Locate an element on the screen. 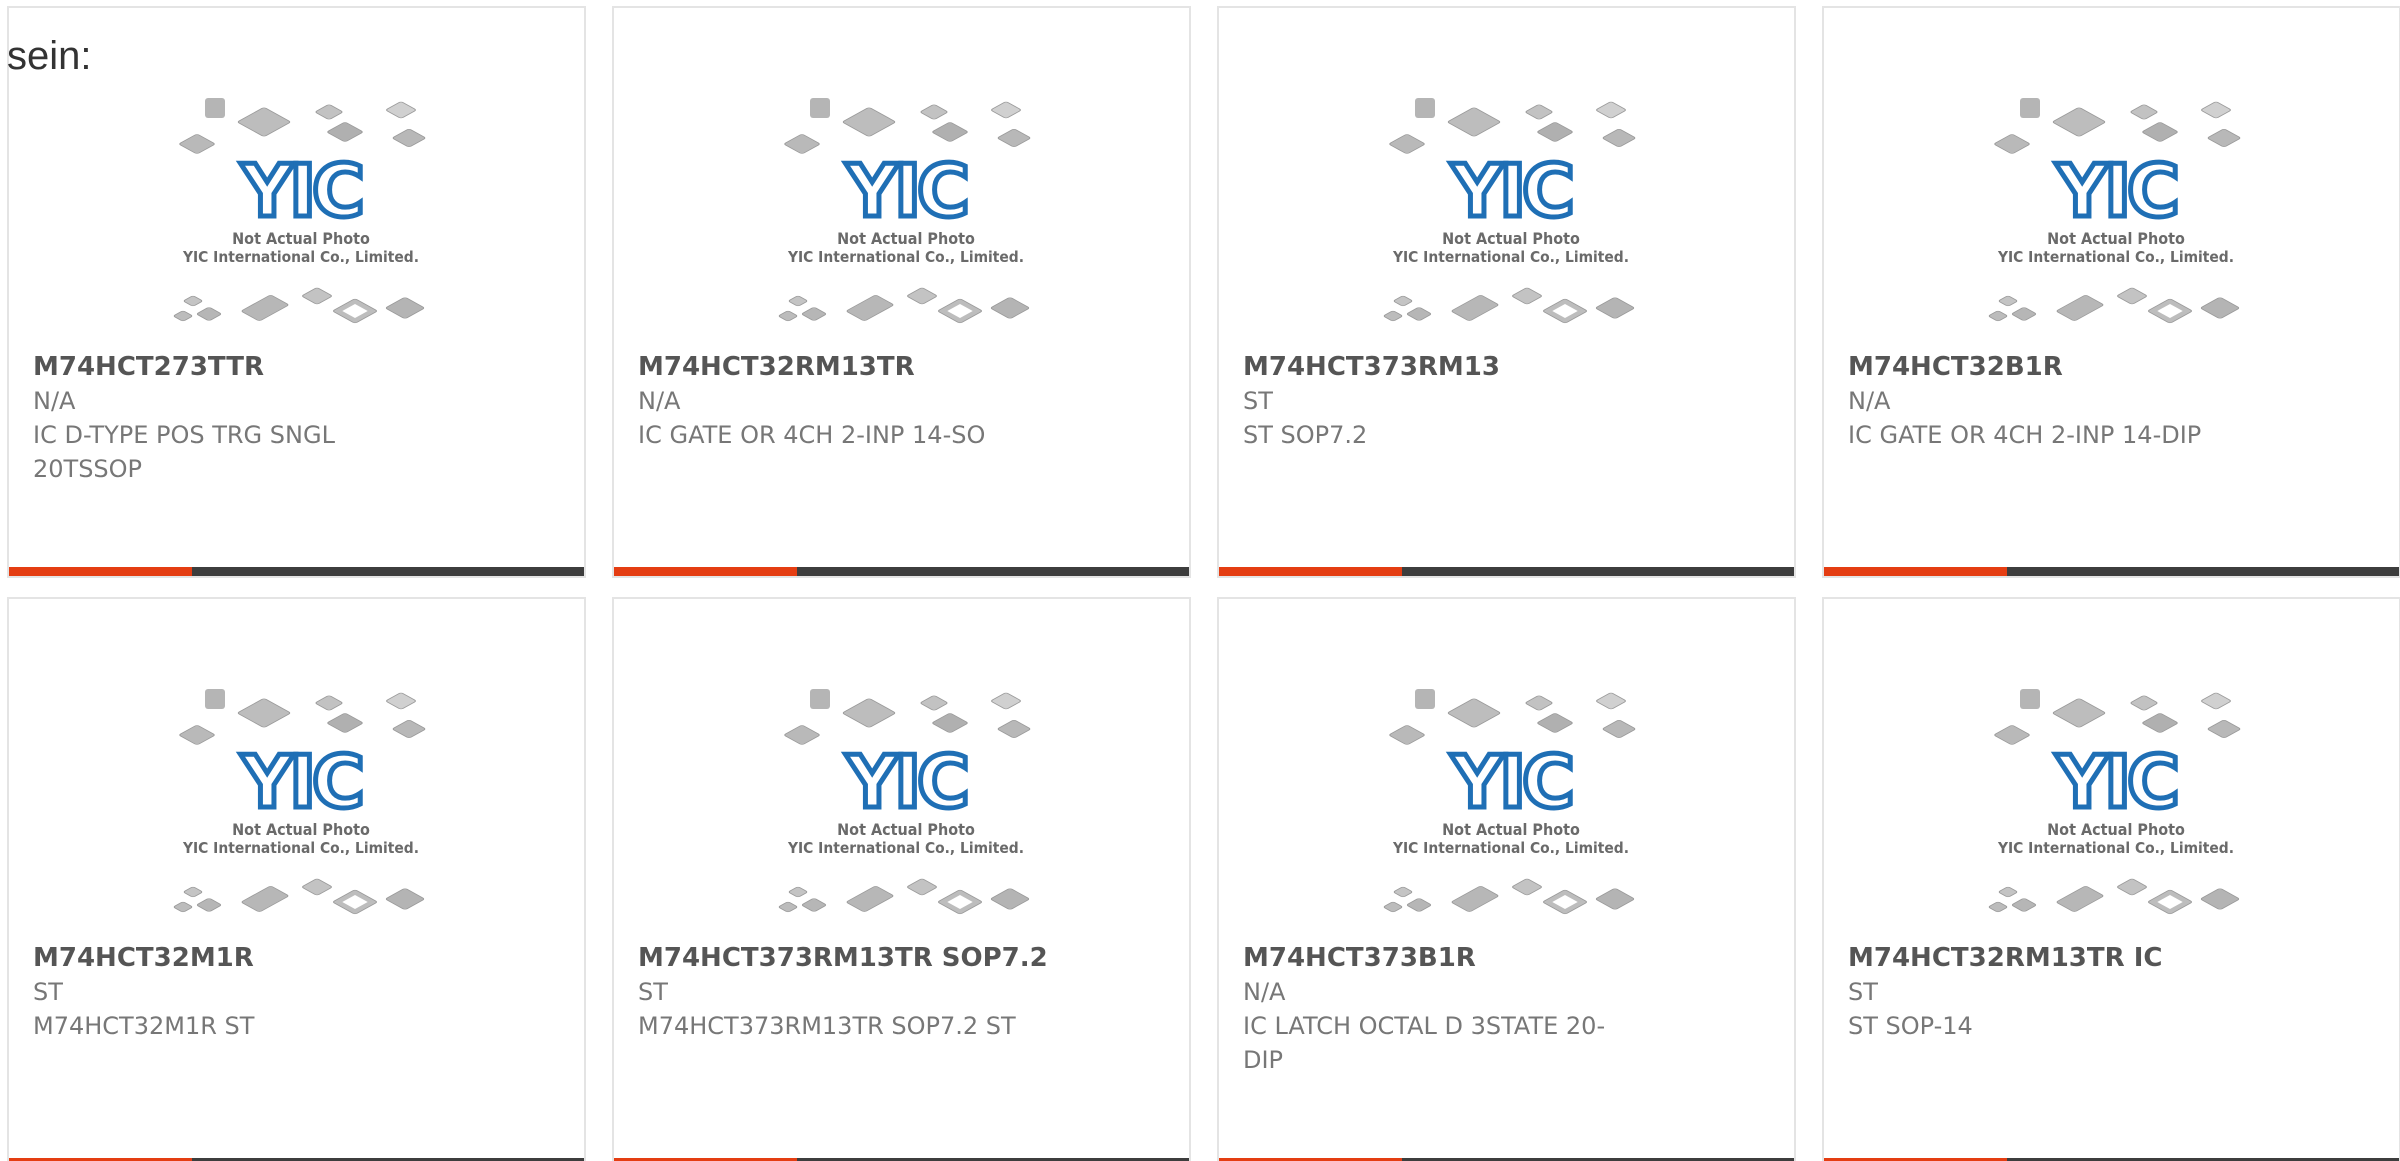 Image resolution: width=2400 pixels, height=1161 pixels. part-number-link: M74HCT32M1R is located at coordinates (253, 958).